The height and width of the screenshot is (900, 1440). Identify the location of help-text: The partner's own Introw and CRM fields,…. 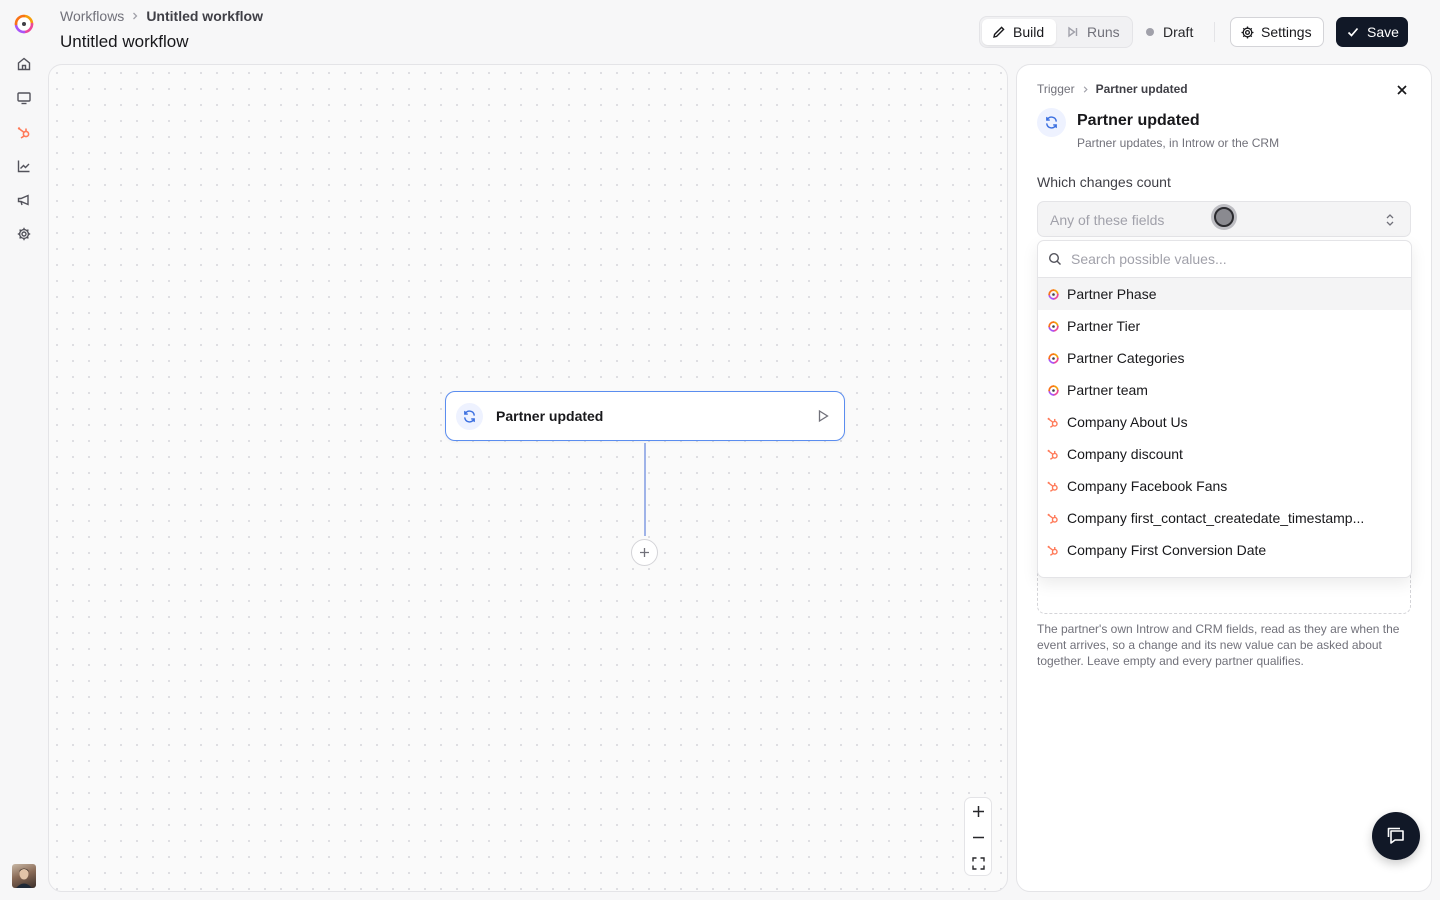
(1218, 645).